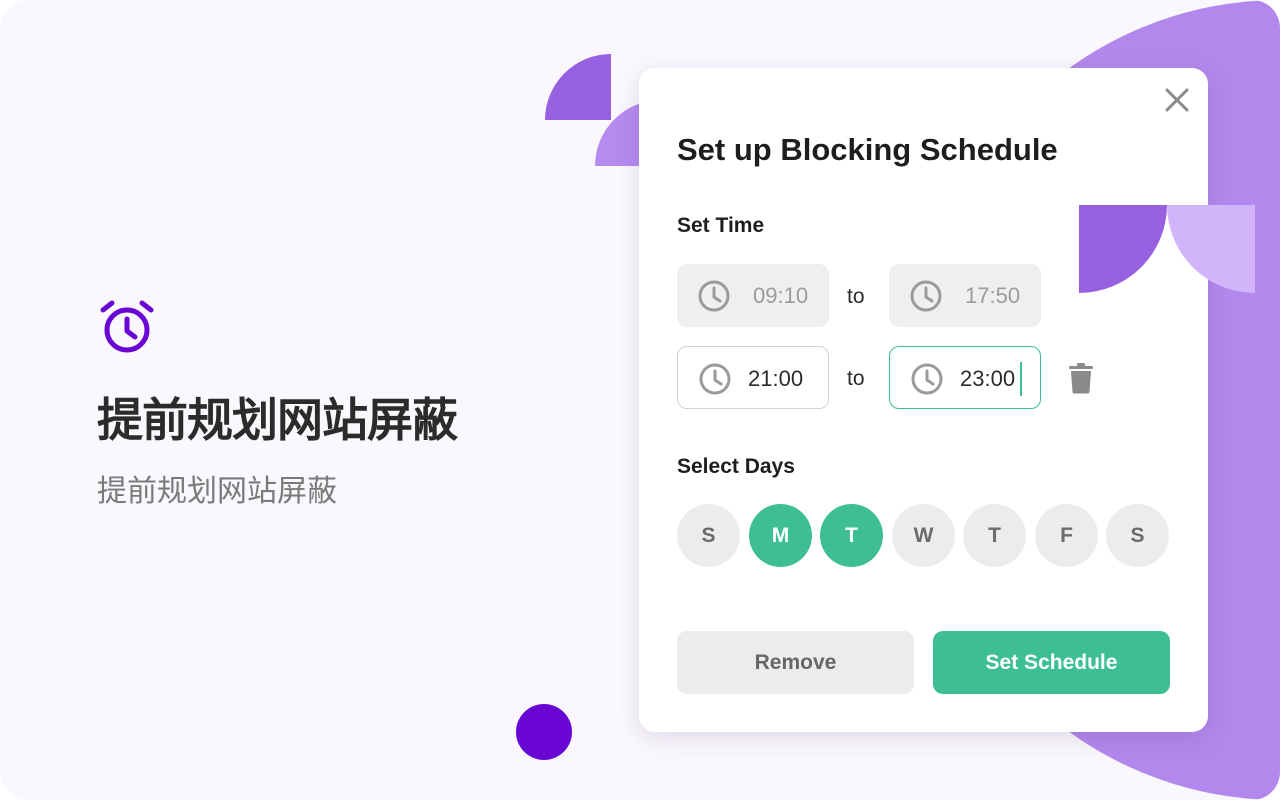 The width and height of the screenshot is (1280, 800). What do you see at coordinates (1051, 662) in the screenshot?
I see `set-schedule-button: Set Schedule` at bounding box center [1051, 662].